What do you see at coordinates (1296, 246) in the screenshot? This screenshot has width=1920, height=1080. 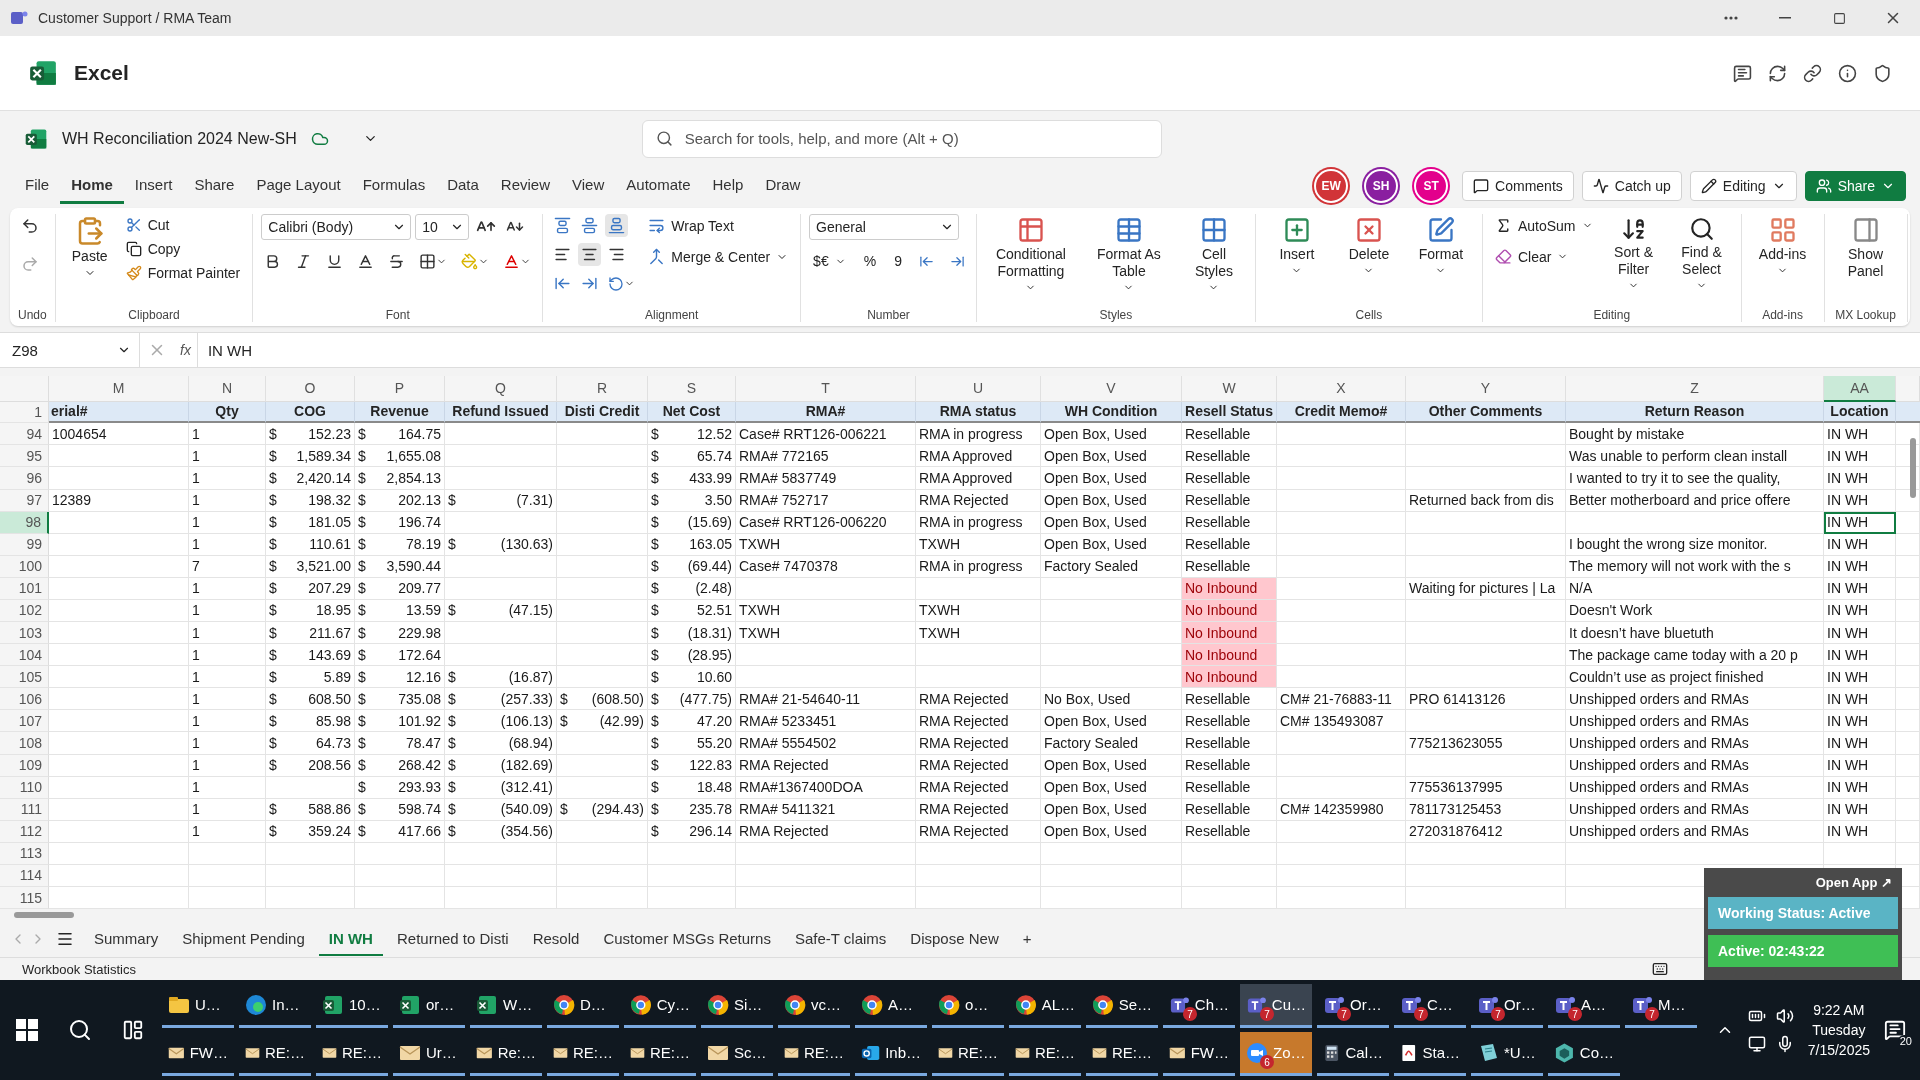 I see `ribbon-button: Insert` at bounding box center [1296, 246].